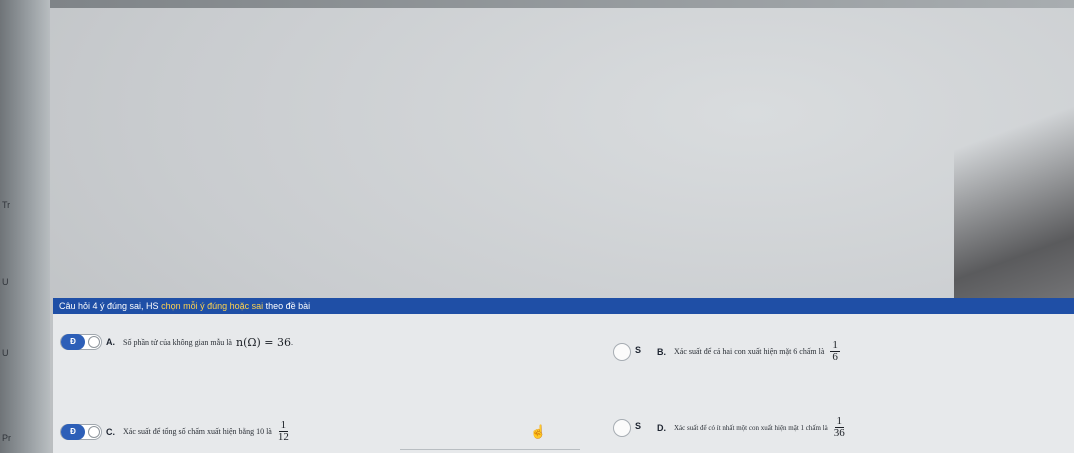  Describe the element at coordinates (110, 306) in the screenshot. I see `header-prefix: Câu hỏi 4 ý đúng sai, HS` at that location.